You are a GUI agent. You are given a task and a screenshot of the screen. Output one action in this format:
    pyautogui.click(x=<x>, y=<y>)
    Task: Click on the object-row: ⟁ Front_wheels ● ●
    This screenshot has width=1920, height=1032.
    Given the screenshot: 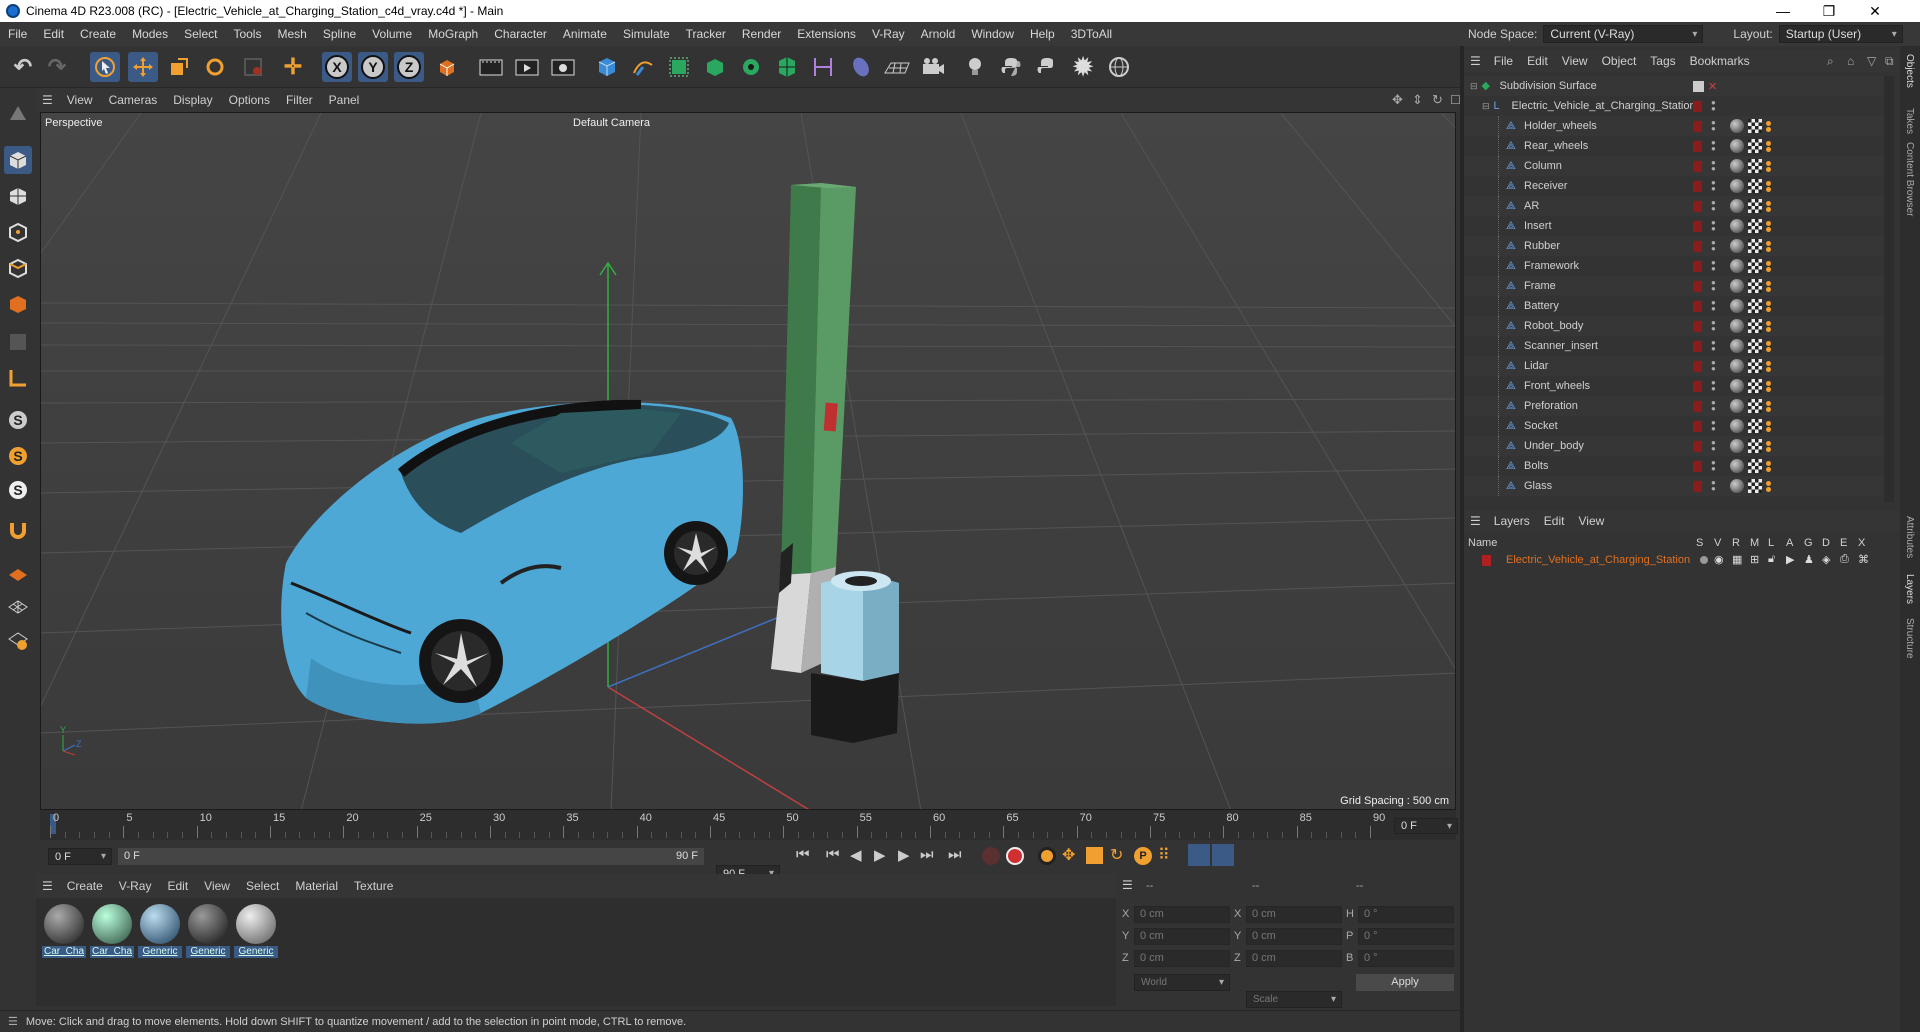 What is the action you would take?
    pyautogui.click(x=1674, y=386)
    